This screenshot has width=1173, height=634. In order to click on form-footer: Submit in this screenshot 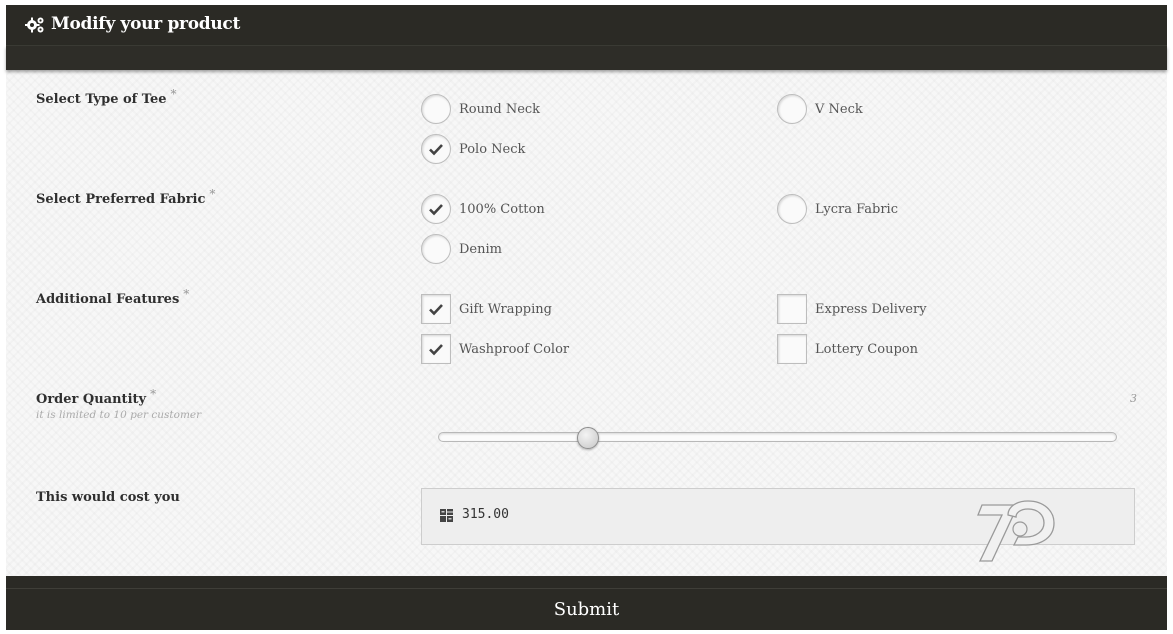, I will do `click(586, 603)`.